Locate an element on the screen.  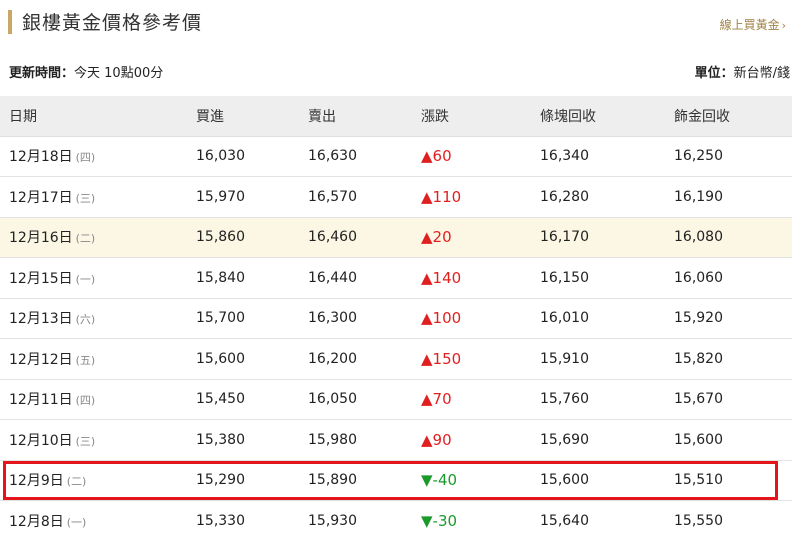
date-value: 12月13日 is located at coordinates (41, 319).